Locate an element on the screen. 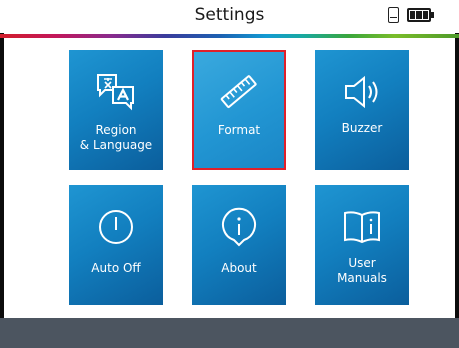 This screenshot has height=348, width=459. battery-tip is located at coordinates (432, 15).